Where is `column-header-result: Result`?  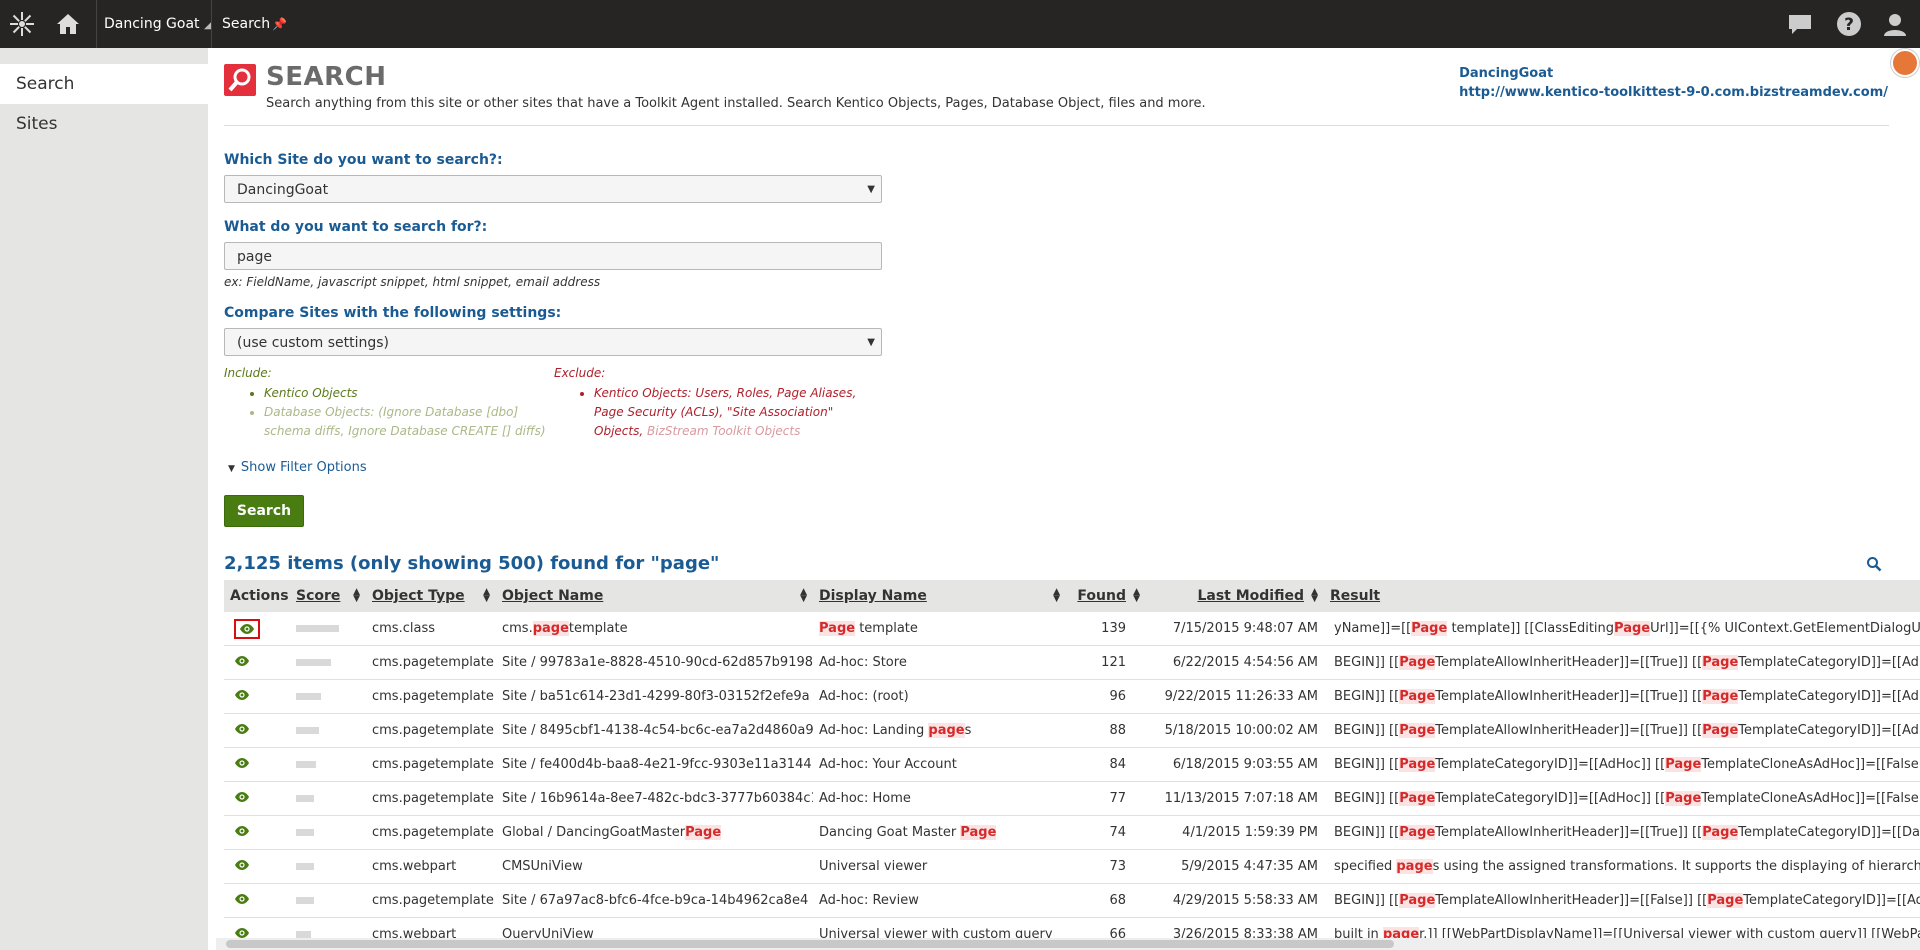
column-header-result: Result is located at coordinates (1622, 596).